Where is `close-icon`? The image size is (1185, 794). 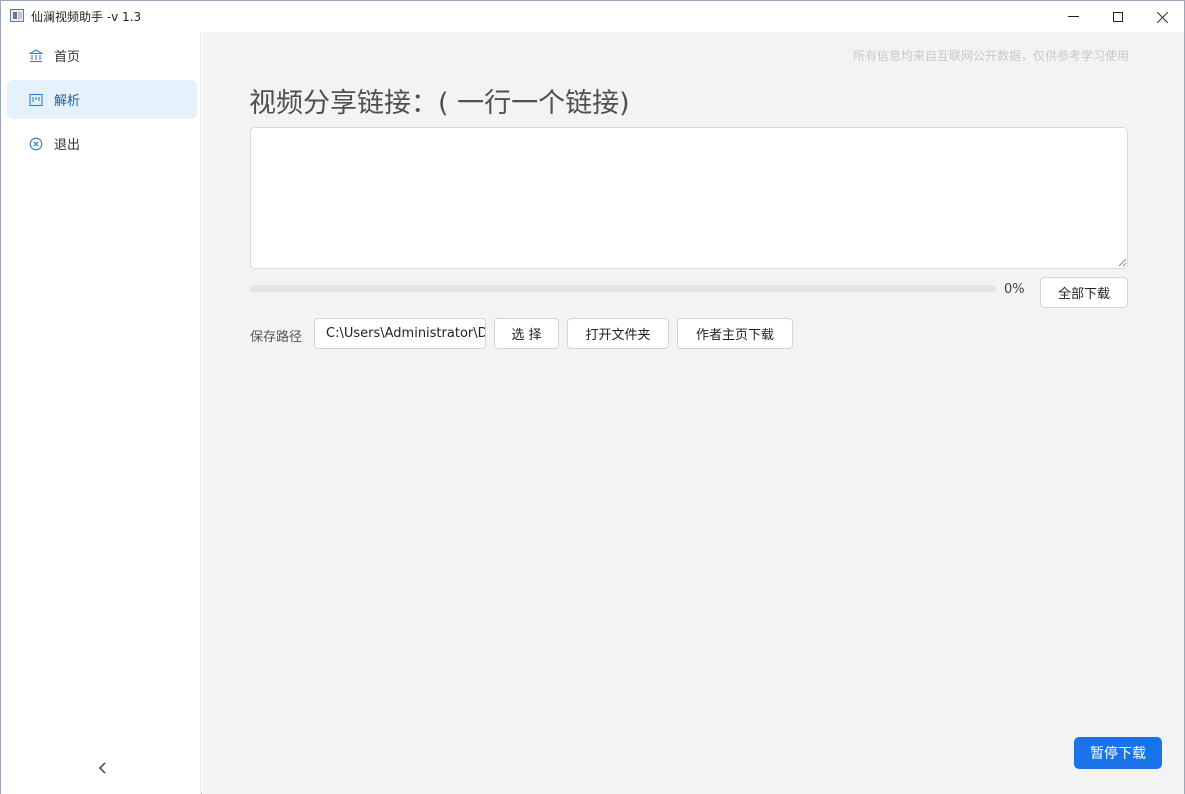 close-icon is located at coordinates (1163, 17).